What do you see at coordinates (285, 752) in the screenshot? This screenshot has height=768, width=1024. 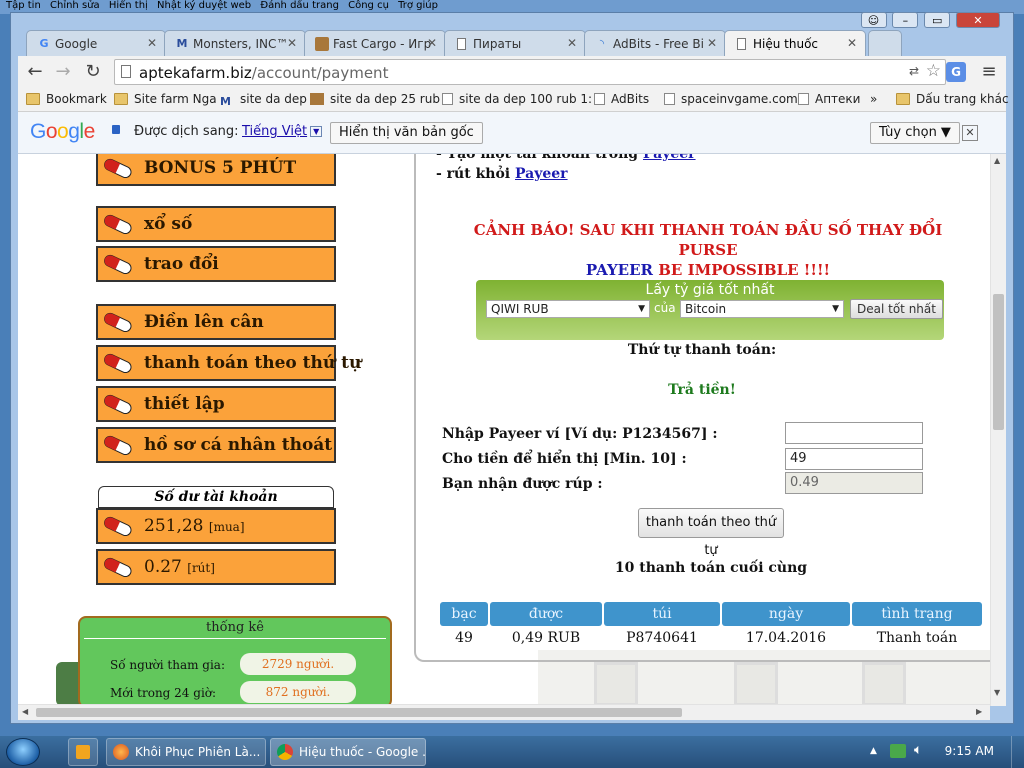 I see `chrome-icon` at bounding box center [285, 752].